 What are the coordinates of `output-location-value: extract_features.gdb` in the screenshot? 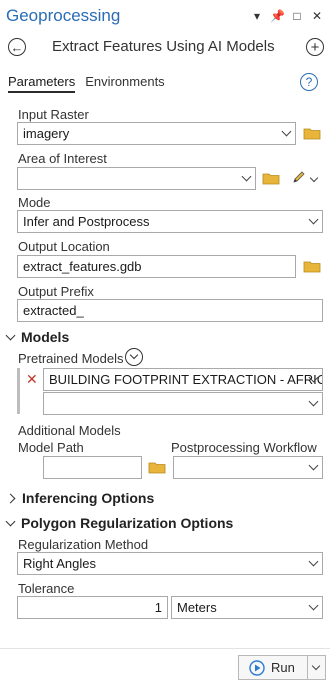 It's located at (82, 266).